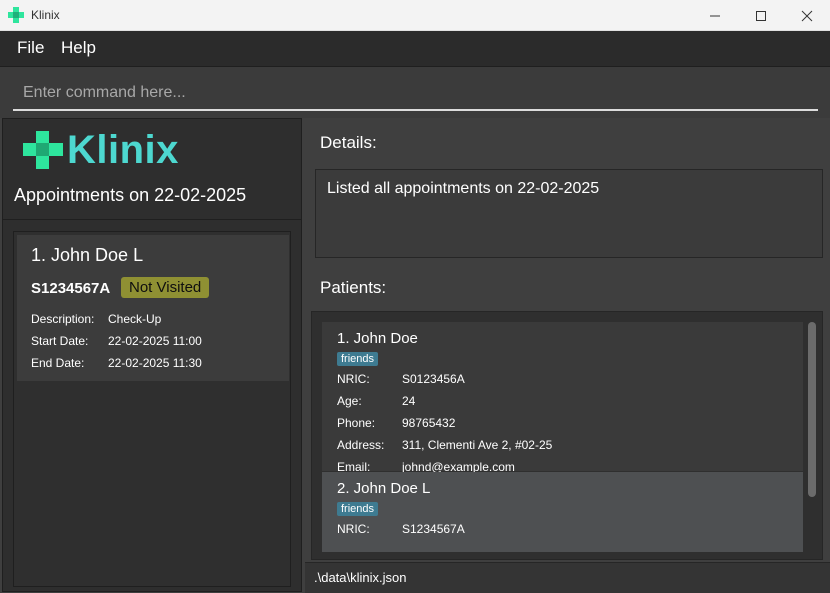 Image resolution: width=830 pixels, height=593 pixels. I want to click on end-date-label: End Date:, so click(58, 363).